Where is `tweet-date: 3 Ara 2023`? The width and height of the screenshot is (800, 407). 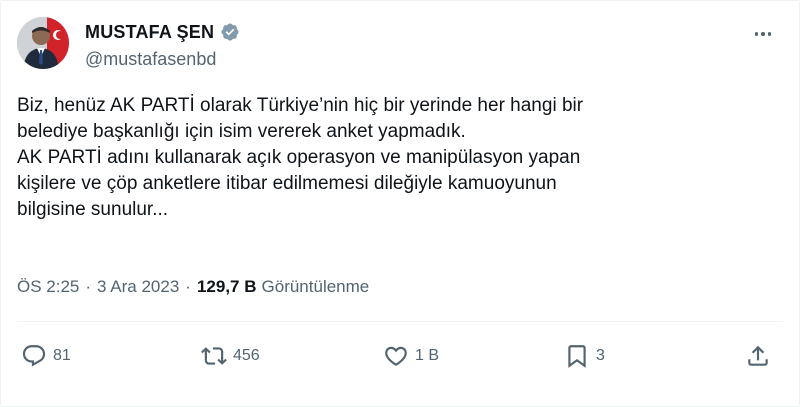 tweet-date: 3 Ara 2023 is located at coordinates (138, 287).